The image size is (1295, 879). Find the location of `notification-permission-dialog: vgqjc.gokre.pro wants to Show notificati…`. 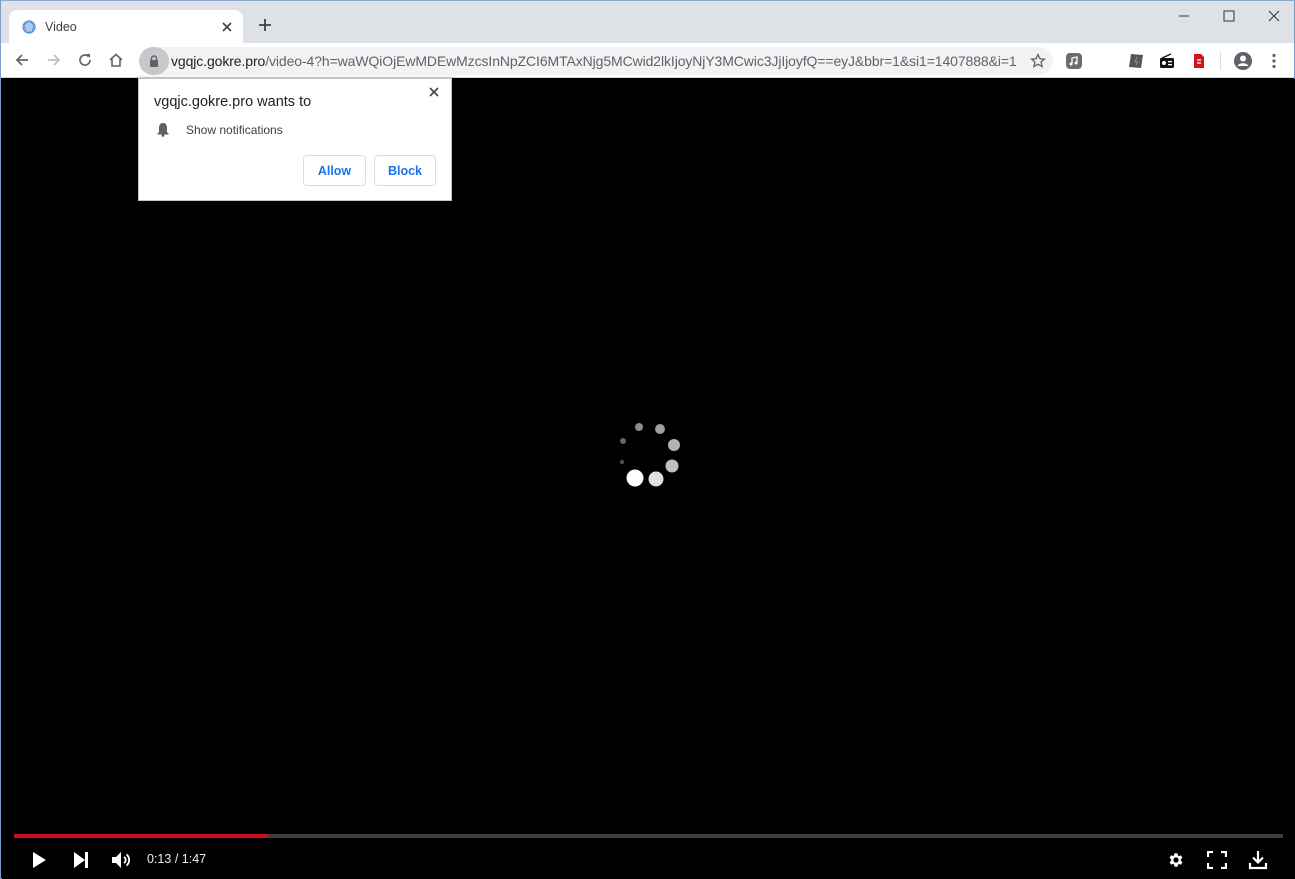

notification-permission-dialog: vgqjc.gokre.pro wants to Show notificati… is located at coordinates (295, 139).